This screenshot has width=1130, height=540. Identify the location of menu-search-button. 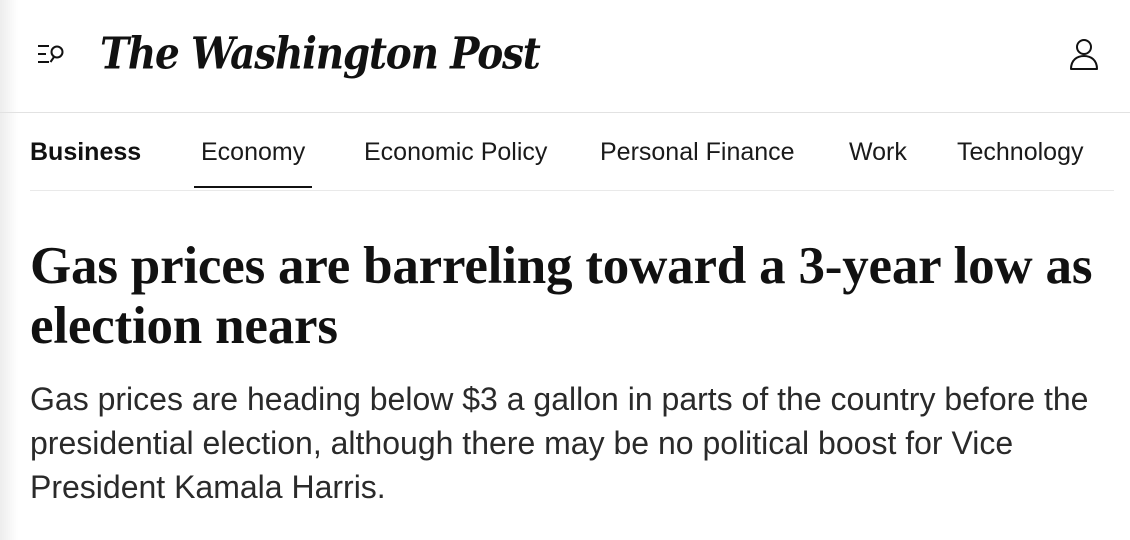
(50, 54).